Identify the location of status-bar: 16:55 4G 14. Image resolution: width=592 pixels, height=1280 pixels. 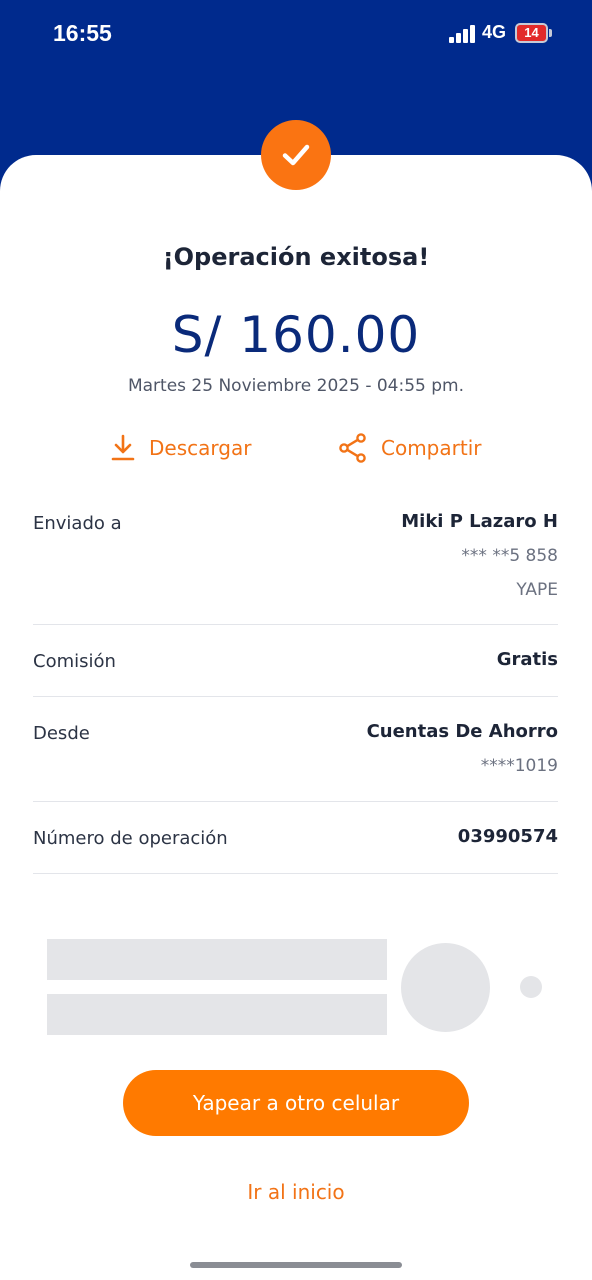
(296, 35).